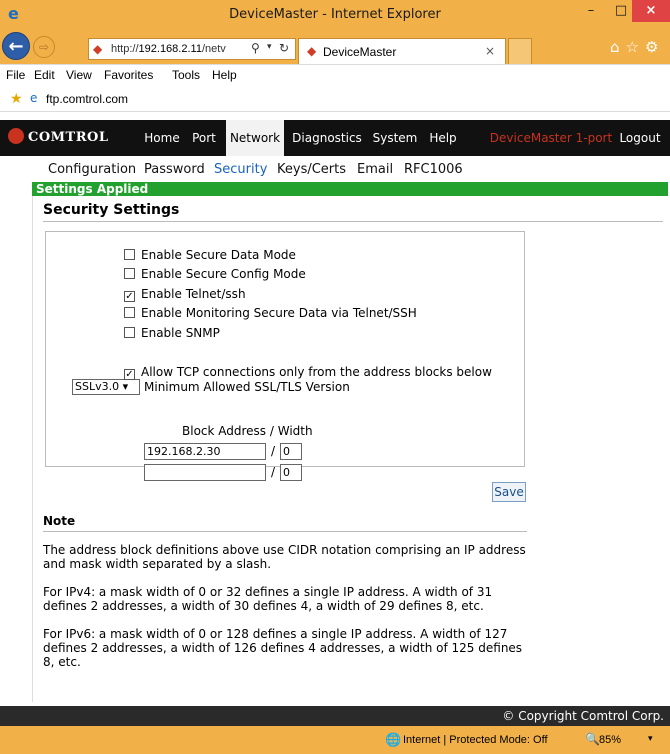  Describe the element at coordinates (551, 138) in the screenshot. I see `device-name-link: DeviceMaster 1-port` at that location.